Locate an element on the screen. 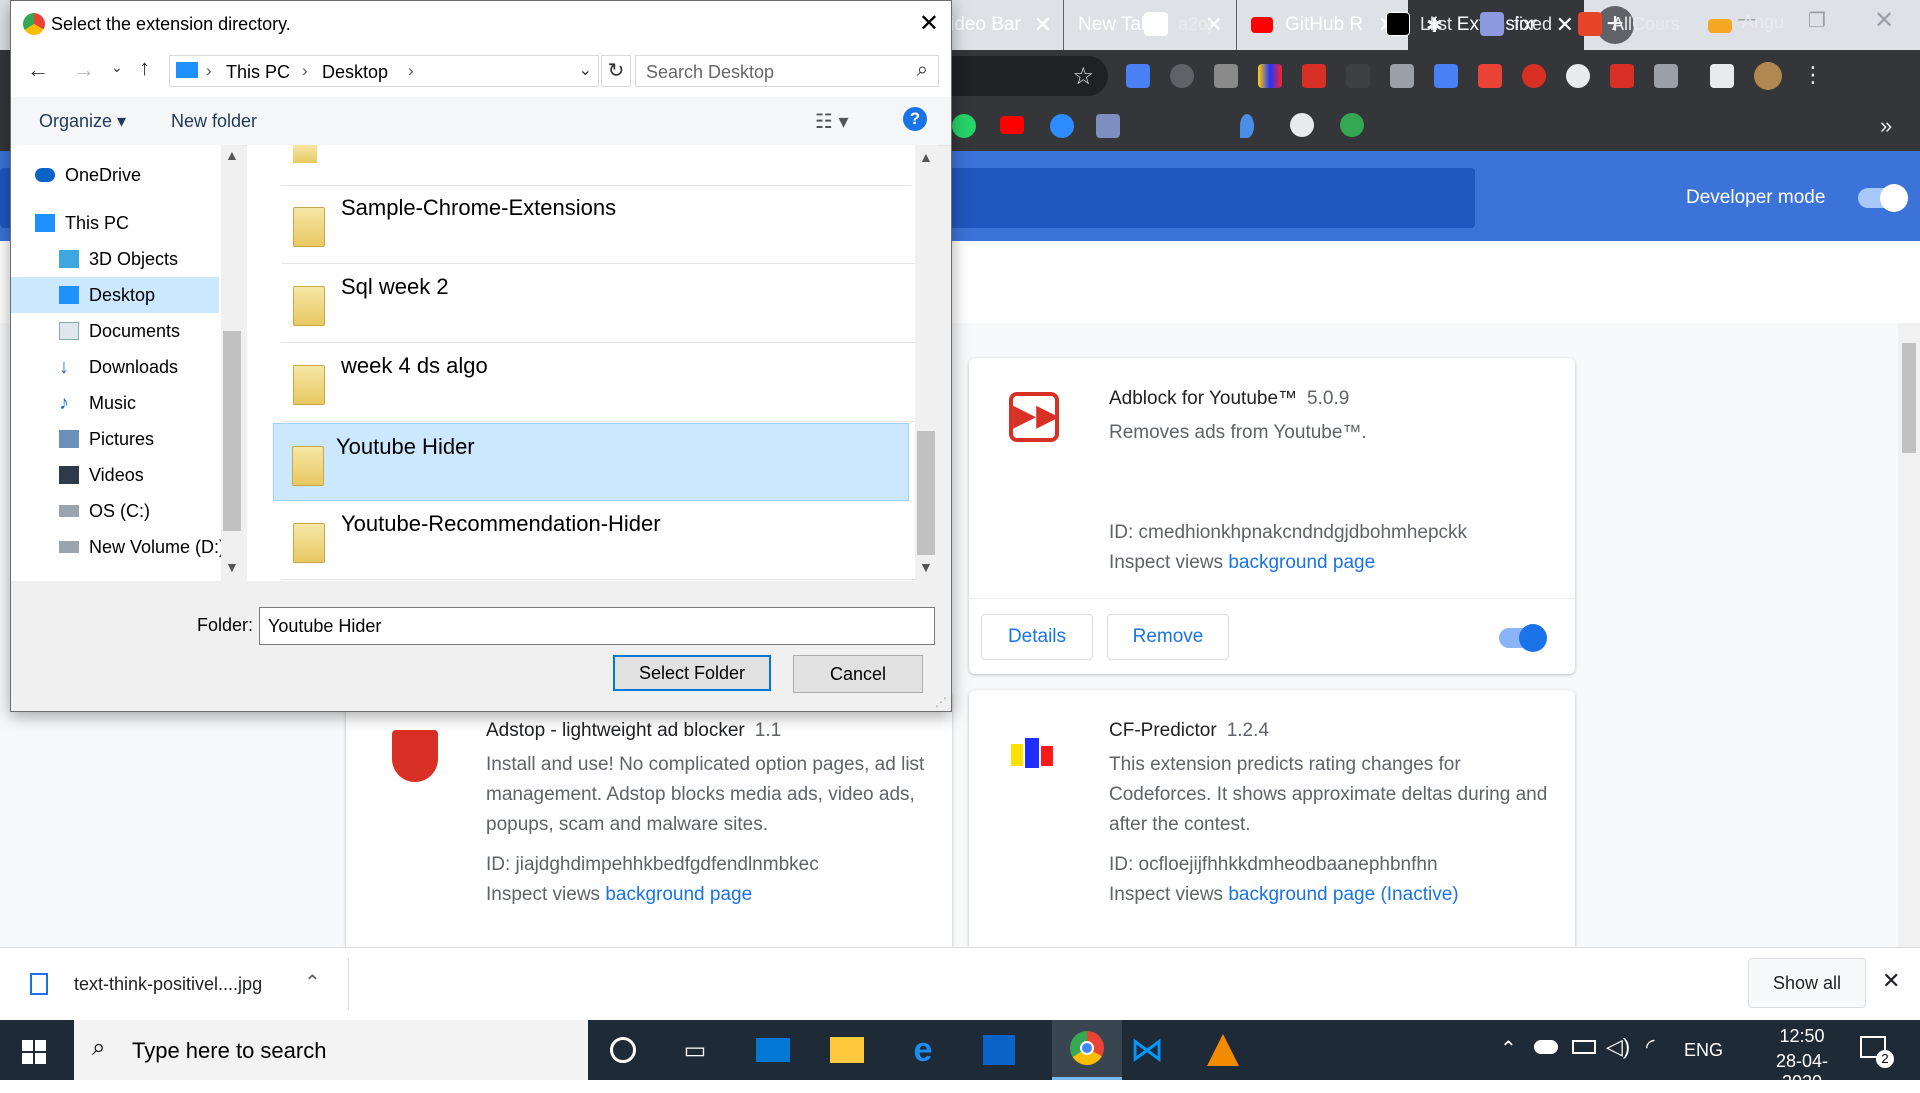 This screenshot has width=1920, height=1093. download-icon is located at coordinates (1446, 76).